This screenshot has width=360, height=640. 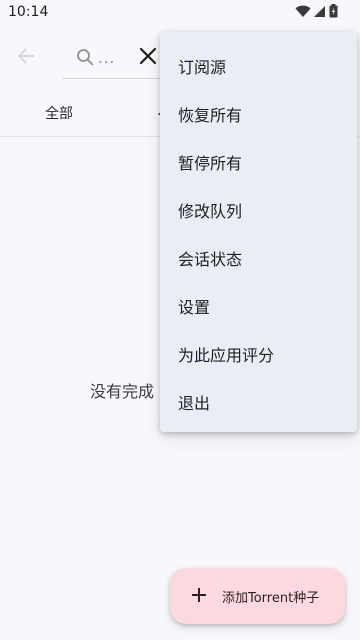 What do you see at coordinates (258, 160) in the screenshot?
I see `menu-item-pause-all: 暂停所有` at bounding box center [258, 160].